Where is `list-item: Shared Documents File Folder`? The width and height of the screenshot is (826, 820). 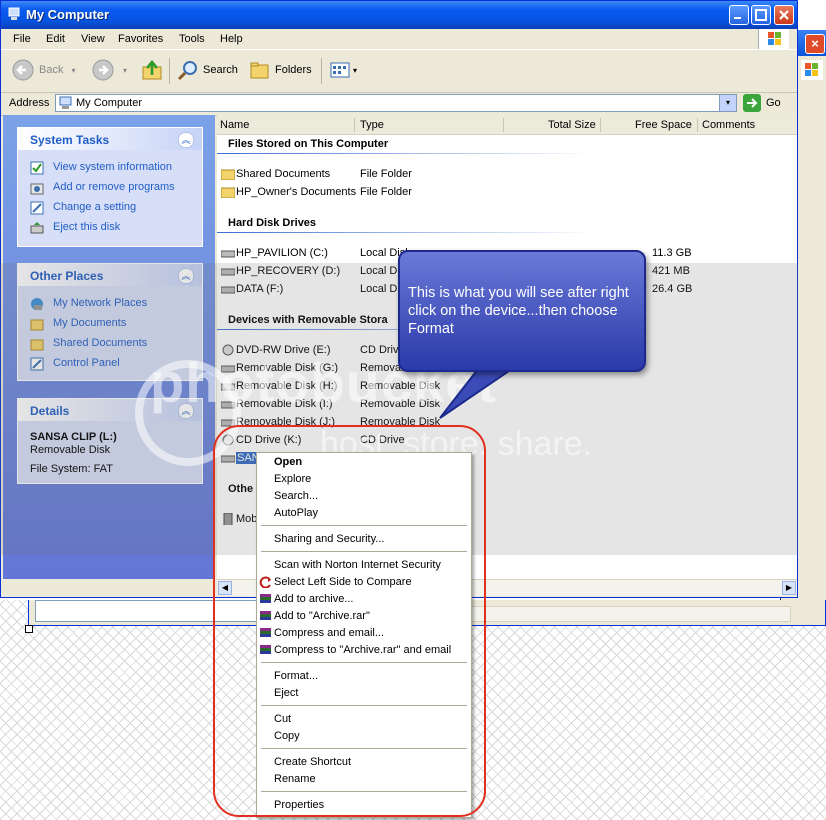 list-item: Shared Documents File Folder is located at coordinates (471, 175).